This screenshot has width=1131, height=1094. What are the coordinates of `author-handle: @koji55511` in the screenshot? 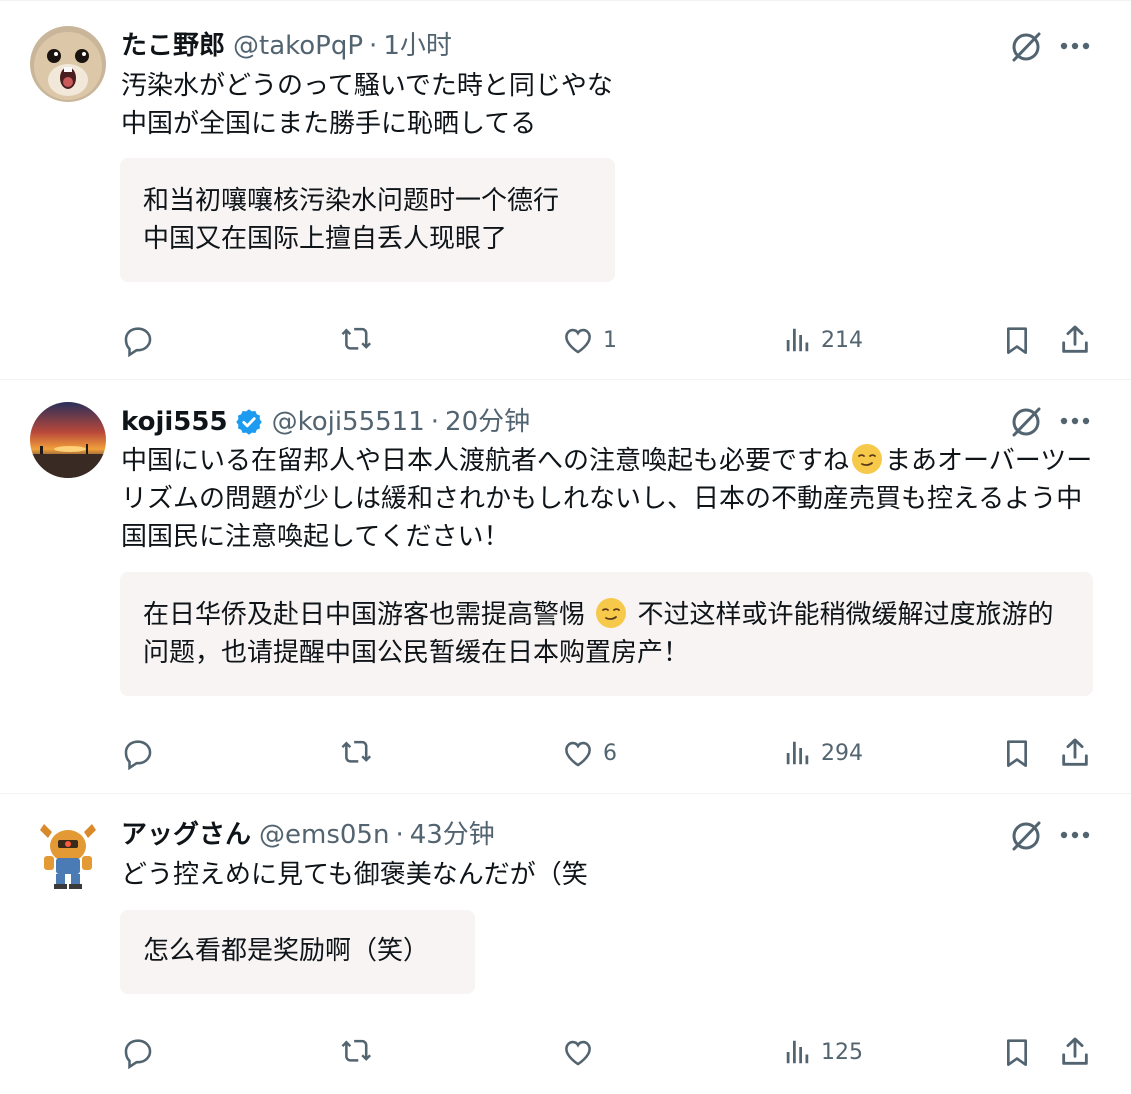 It's located at (348, 422).